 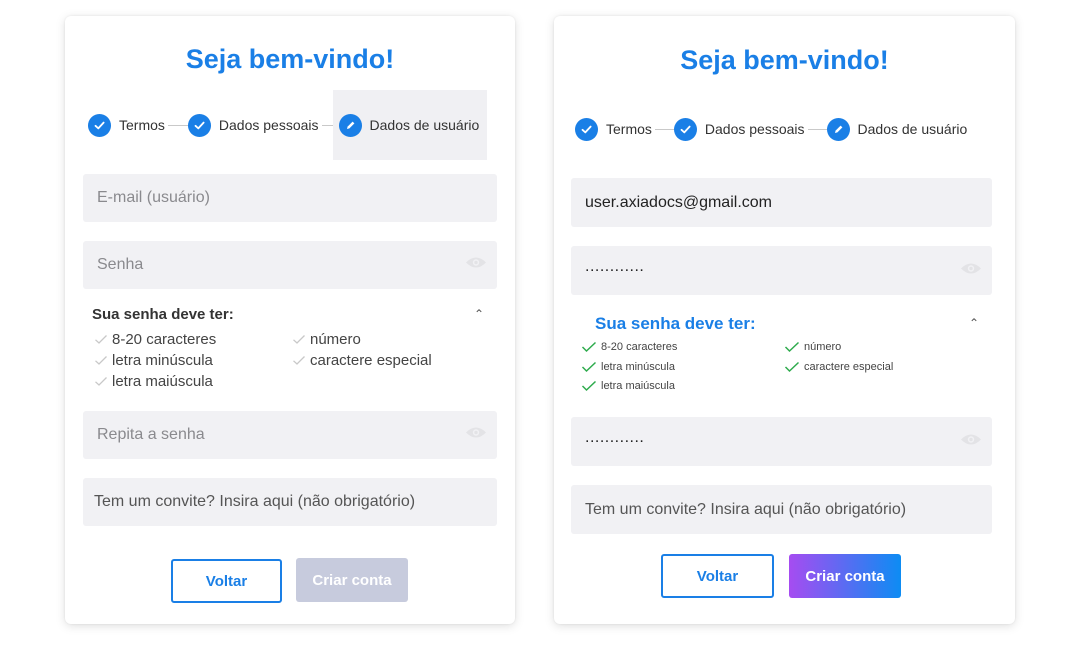 I want to click on password-field: Senha, so click(x=290, y=265).